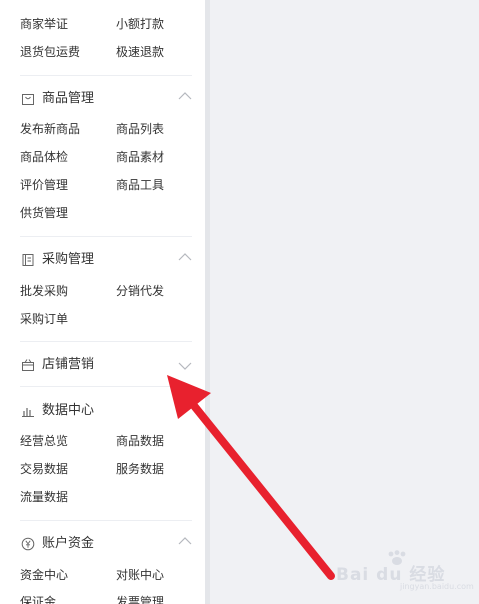 This screenshot has width=479, height=604. Describe the element at coordinates (437, 586) in the screenshot. I see `watermark-url: jingyan.baidu.com` at that location.